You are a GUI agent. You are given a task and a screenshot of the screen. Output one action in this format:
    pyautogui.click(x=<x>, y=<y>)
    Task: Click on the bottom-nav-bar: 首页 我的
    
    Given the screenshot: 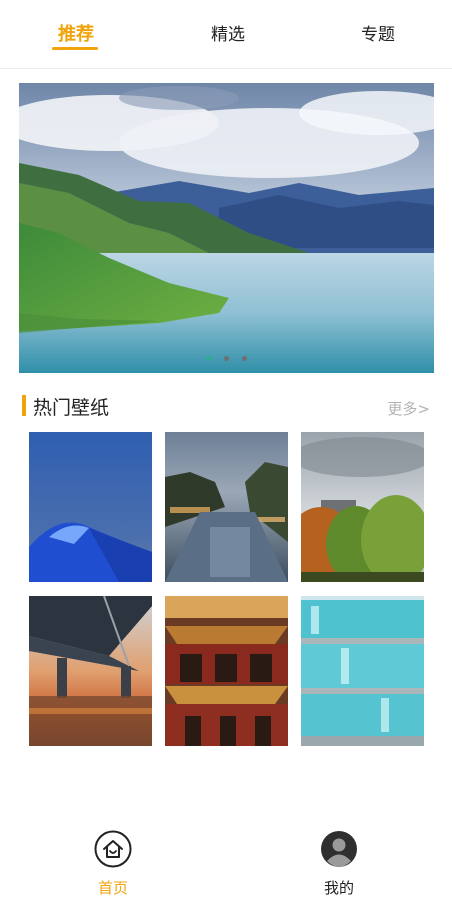 What is the action you would take?
    pyautogui.click(x=226, y=860)
    